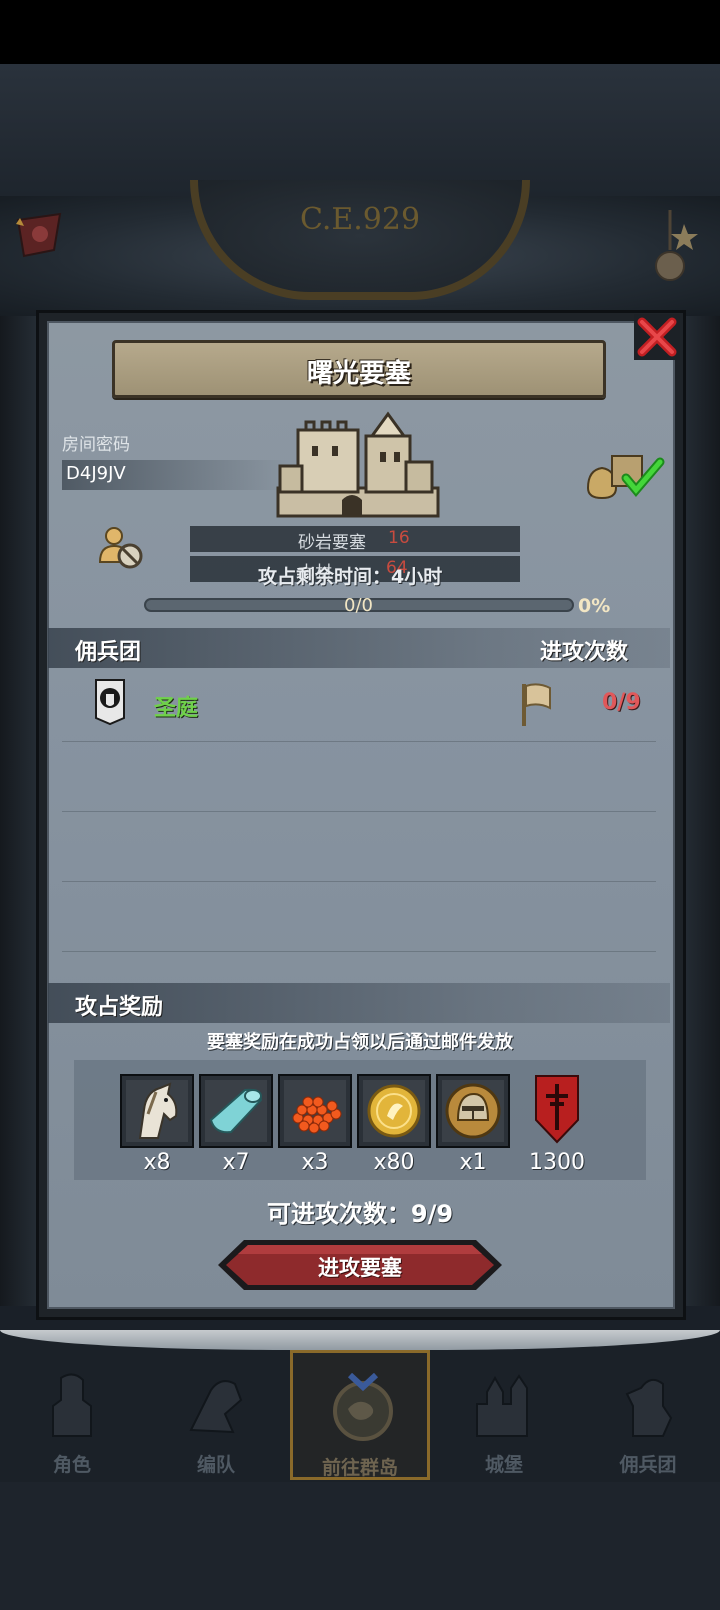 The width and height of the screenshot is (720, 1610). I want to click on horse-icon, so click(157, 1111).